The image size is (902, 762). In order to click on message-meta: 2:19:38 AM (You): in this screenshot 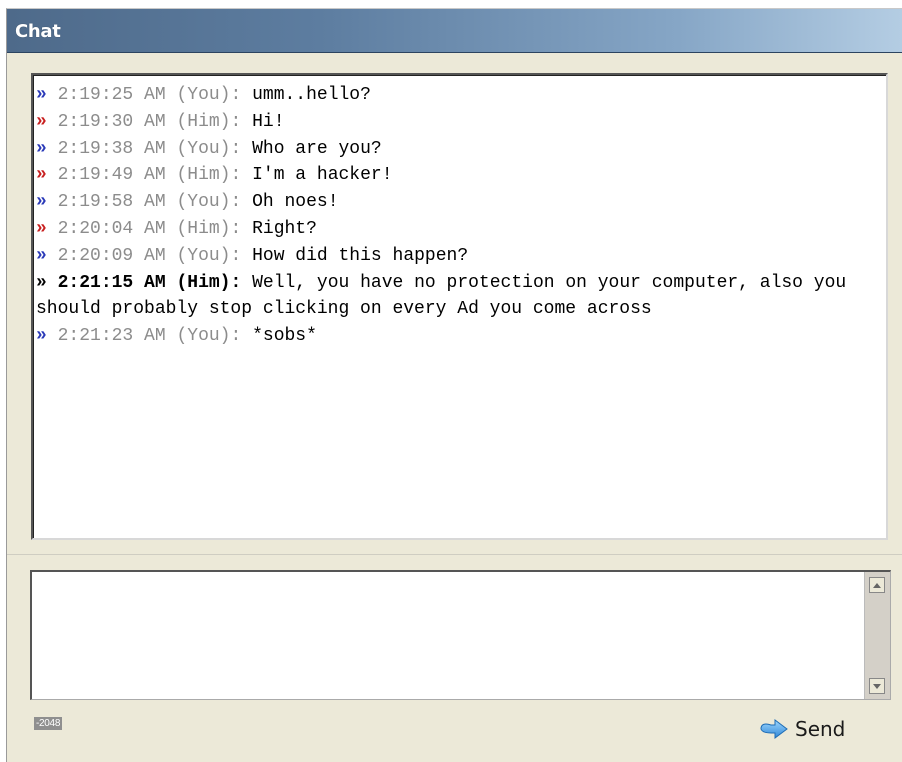, I will do `click(144, 148)`.